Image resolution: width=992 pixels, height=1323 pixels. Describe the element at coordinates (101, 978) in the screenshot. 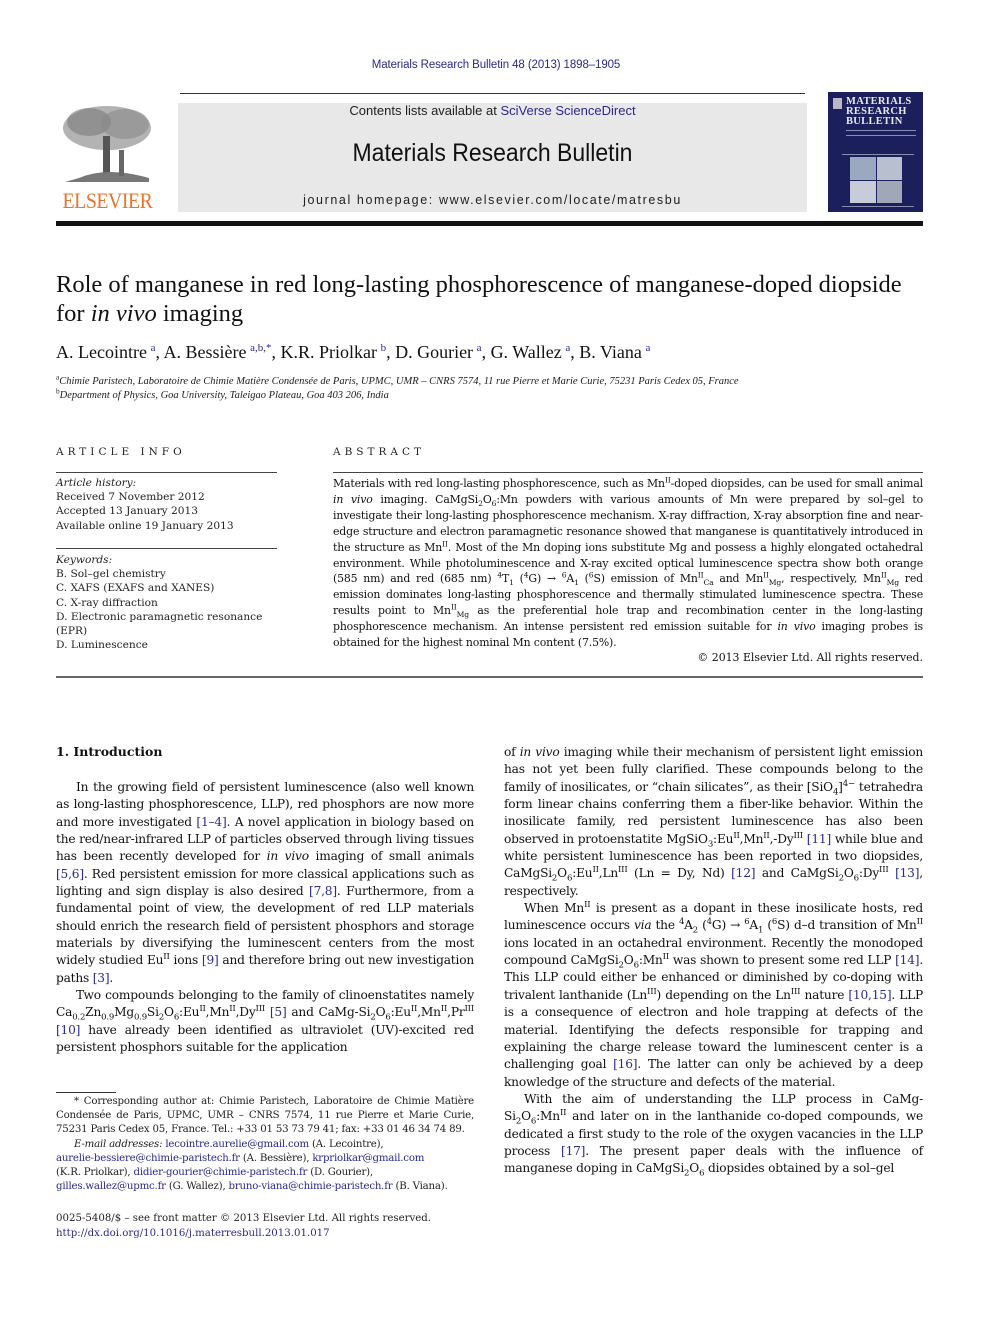

I see `citation-link: [3]` at that location.